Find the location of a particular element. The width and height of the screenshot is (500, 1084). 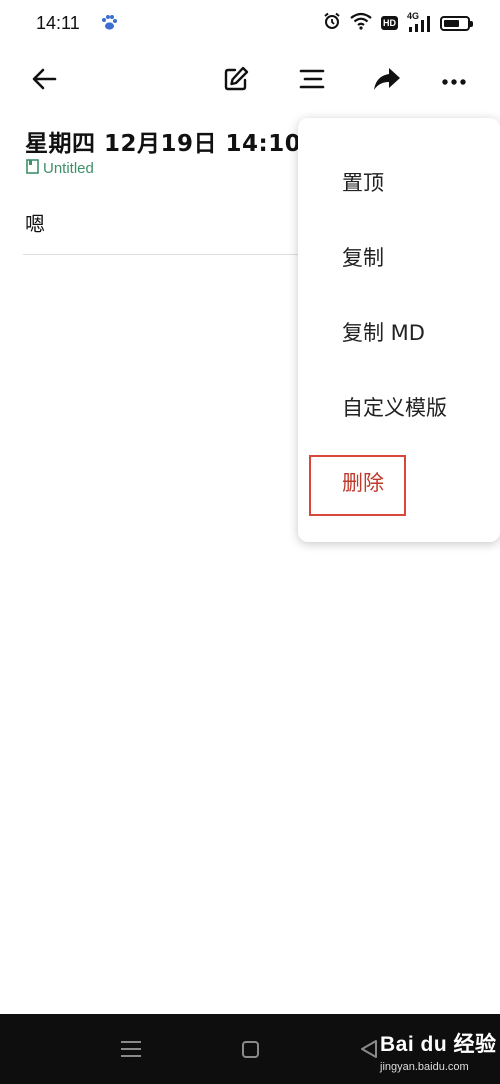

status-time: 14:11 is located at coordinates (58, 23).